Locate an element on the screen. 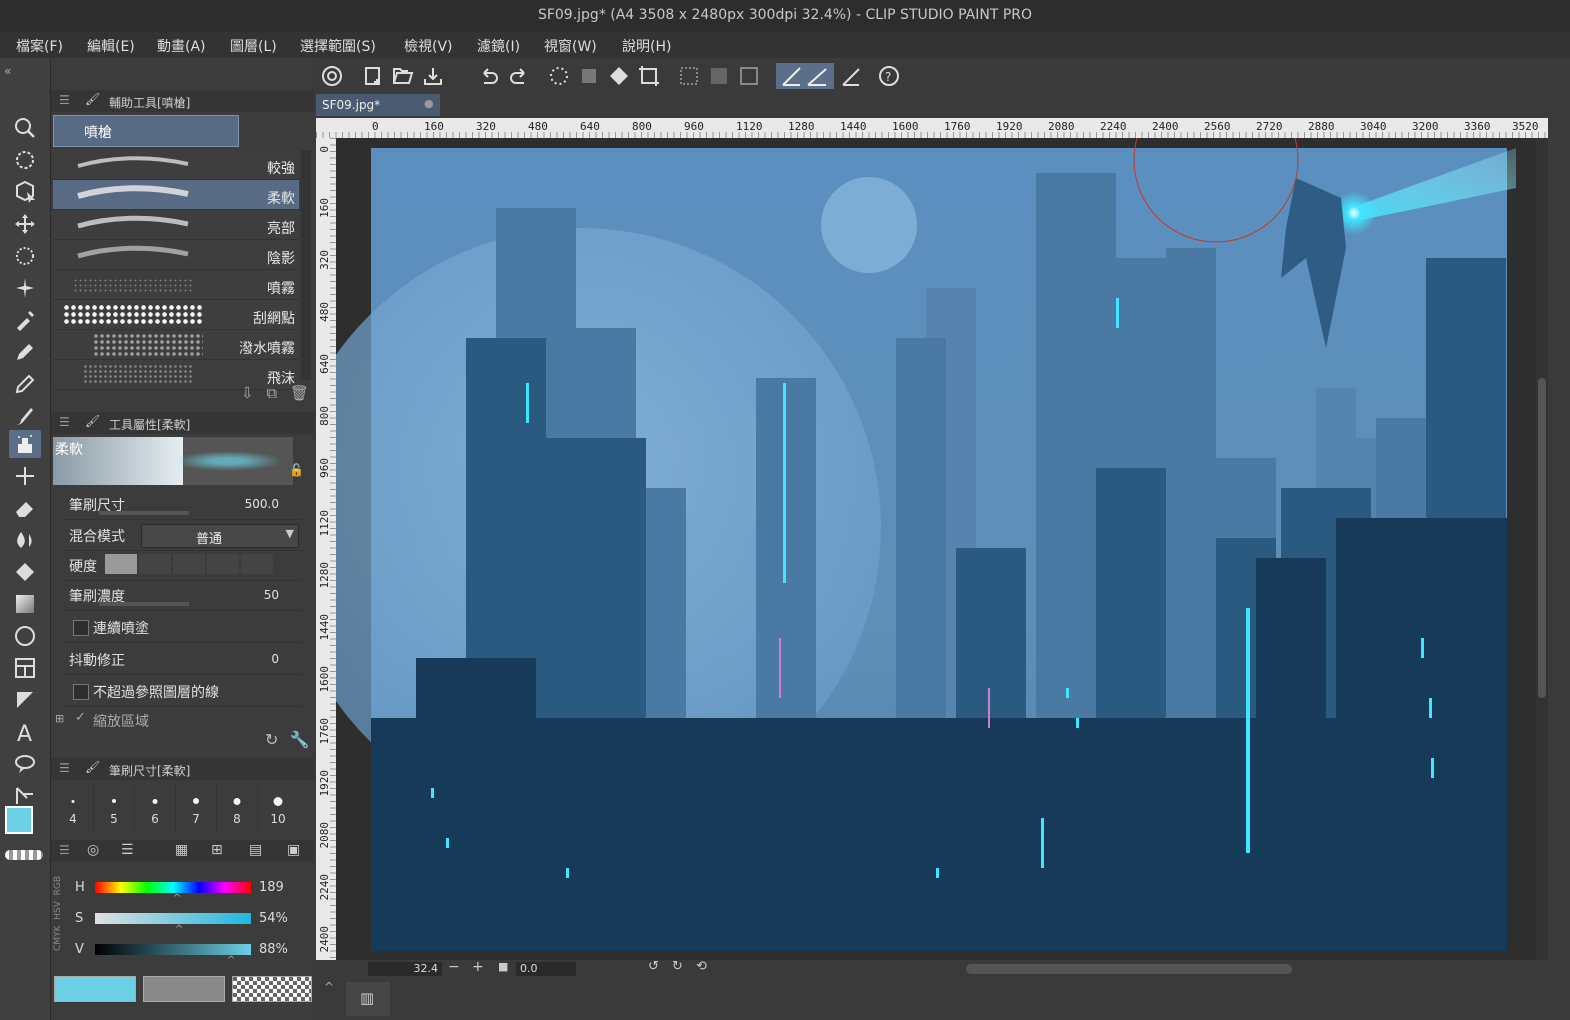 This screenshot has height=1020, width=1570. size-preset-10: 10 is located at coordinates (278, 807).